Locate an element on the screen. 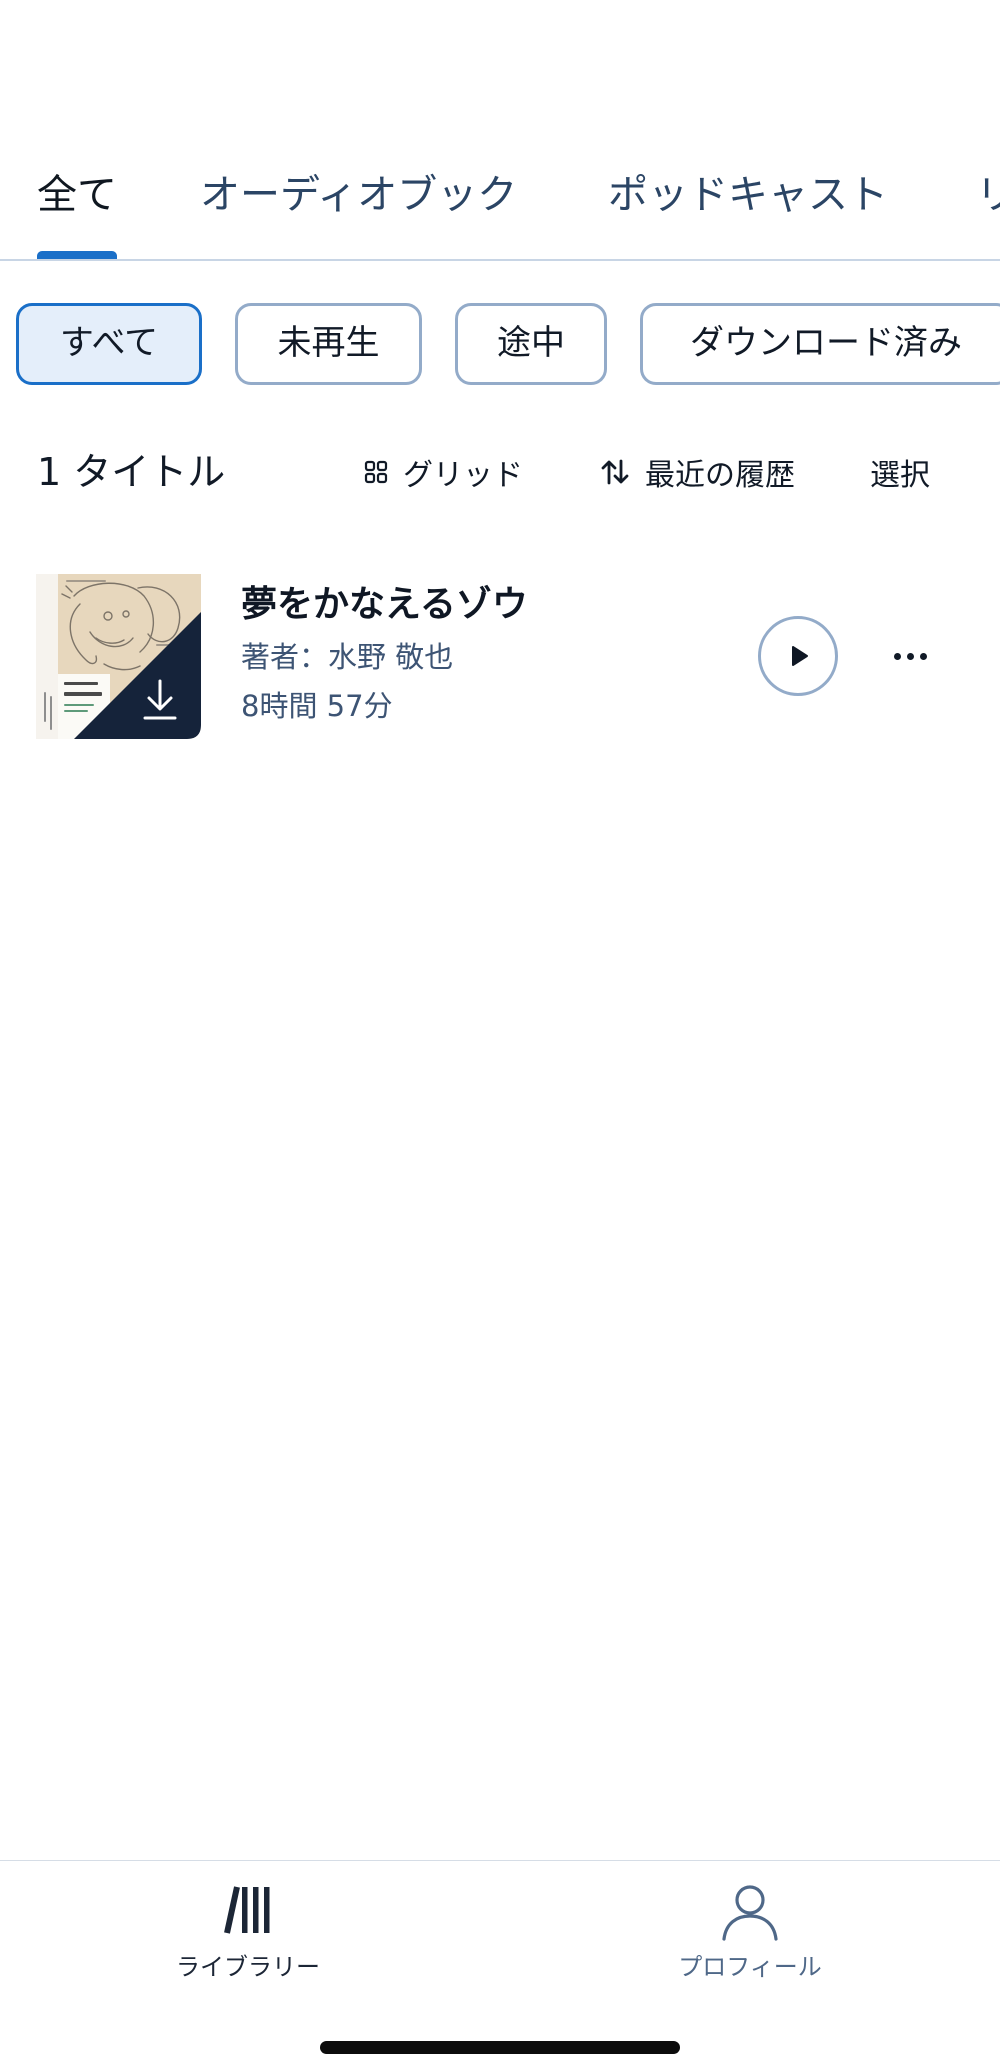 Image resolution: width=1000 pixels, height=2068 pixels. content-type-tabs: 全て オーディオブック ポッドキャスト リ is located at coordinates (500, 130).